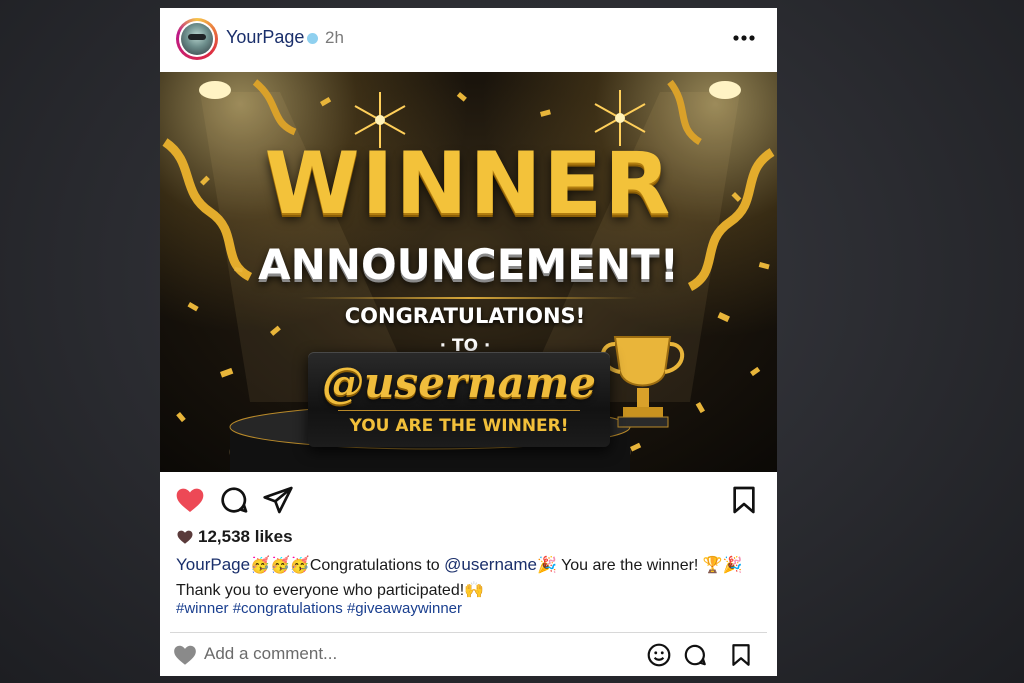  Describe the element at coordinates (629, 565) in the screenshot. I see `caption-text: You are the winner!` at that location.